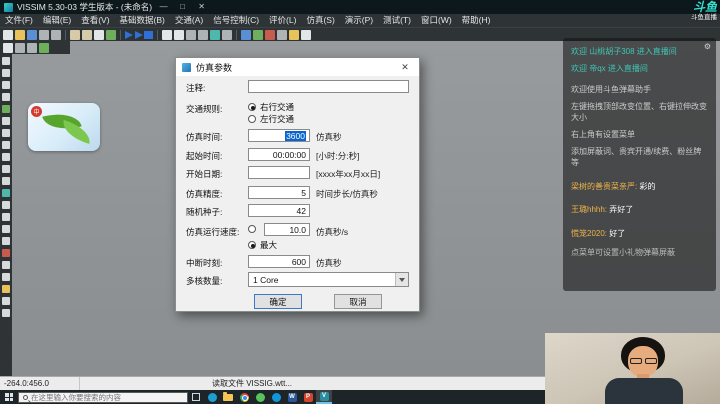 This screenshot has height=404, width=720. What do you see at coordinates (294, 34) in the screenshot?
I see `evaluation-icon` at bounding box center [294, 34].